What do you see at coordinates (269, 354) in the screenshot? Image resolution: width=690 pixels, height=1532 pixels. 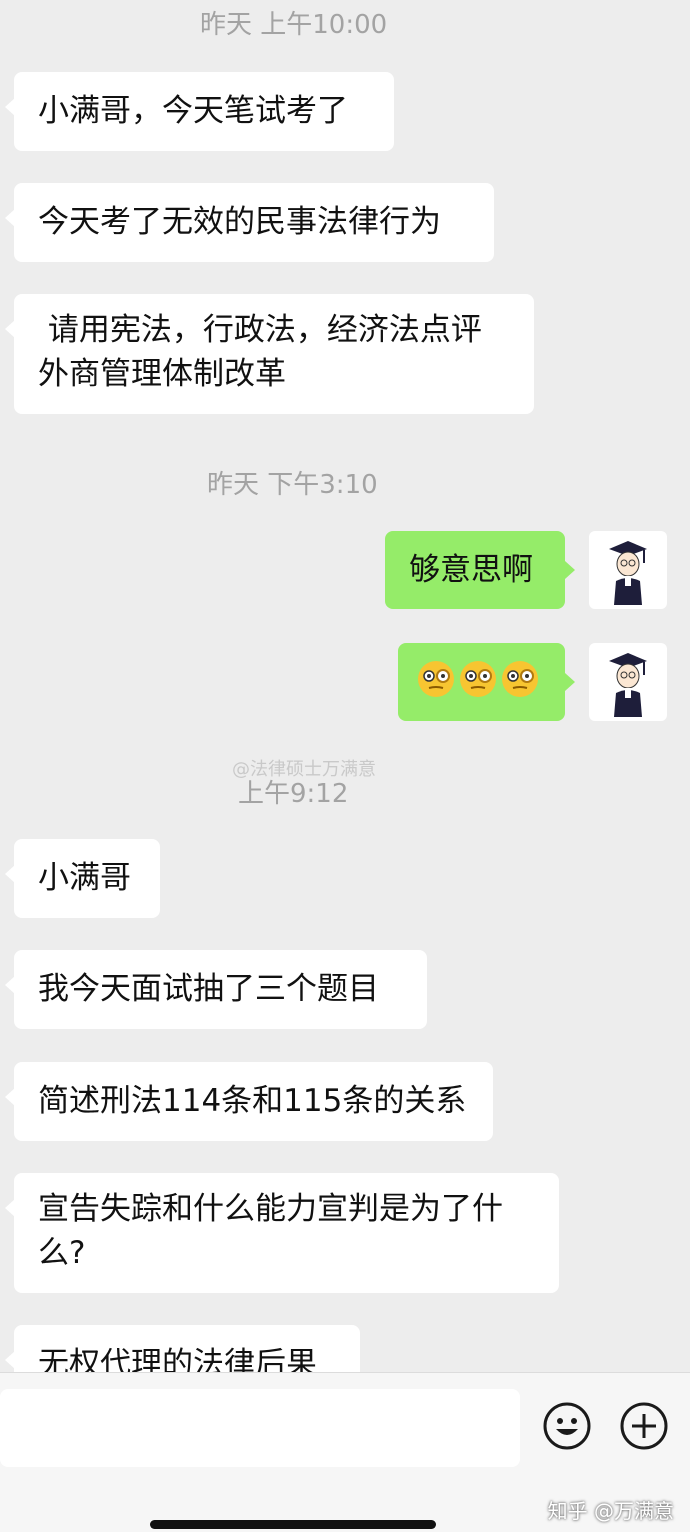 I see `message-bubble-incoming: 请用宪法，行政法，经济法点评 外商管理体制改革` at bounding box center [269, 354].